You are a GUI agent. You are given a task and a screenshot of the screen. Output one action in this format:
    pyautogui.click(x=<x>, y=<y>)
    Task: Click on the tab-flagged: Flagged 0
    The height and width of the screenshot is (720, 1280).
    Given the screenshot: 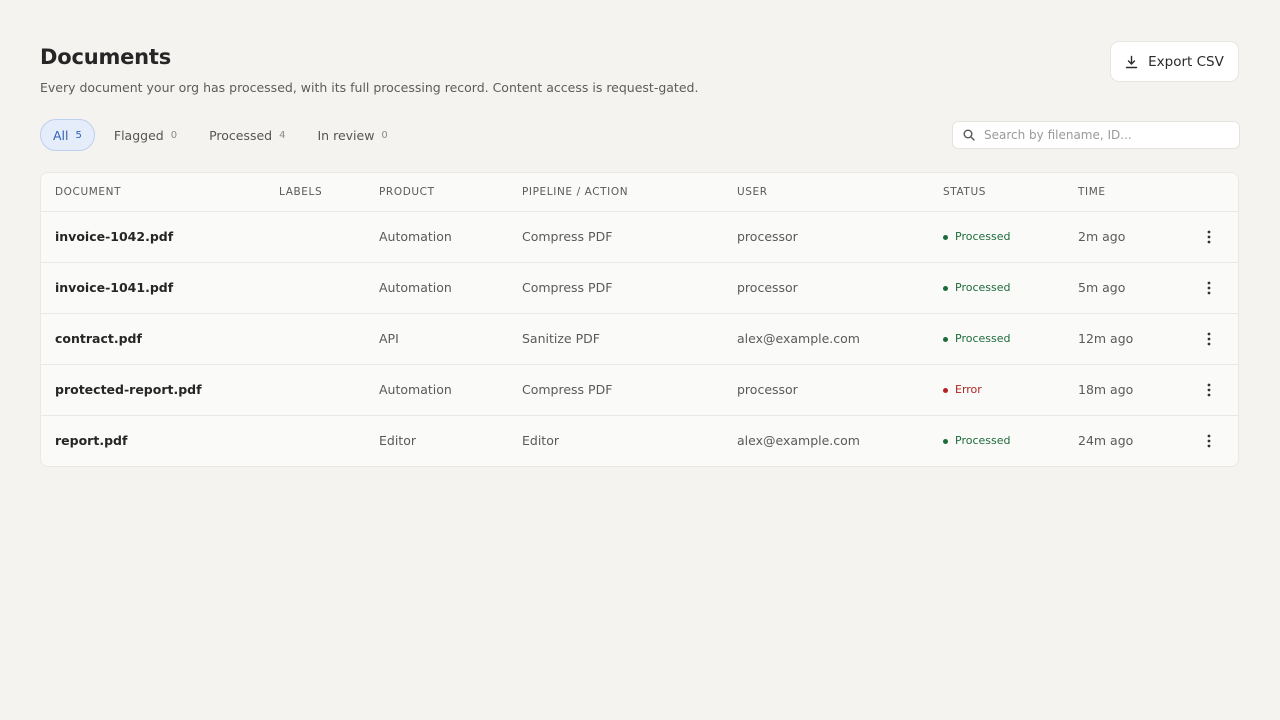 What is the action you would take?
    pyautogui.click(x=145, y=135)
    